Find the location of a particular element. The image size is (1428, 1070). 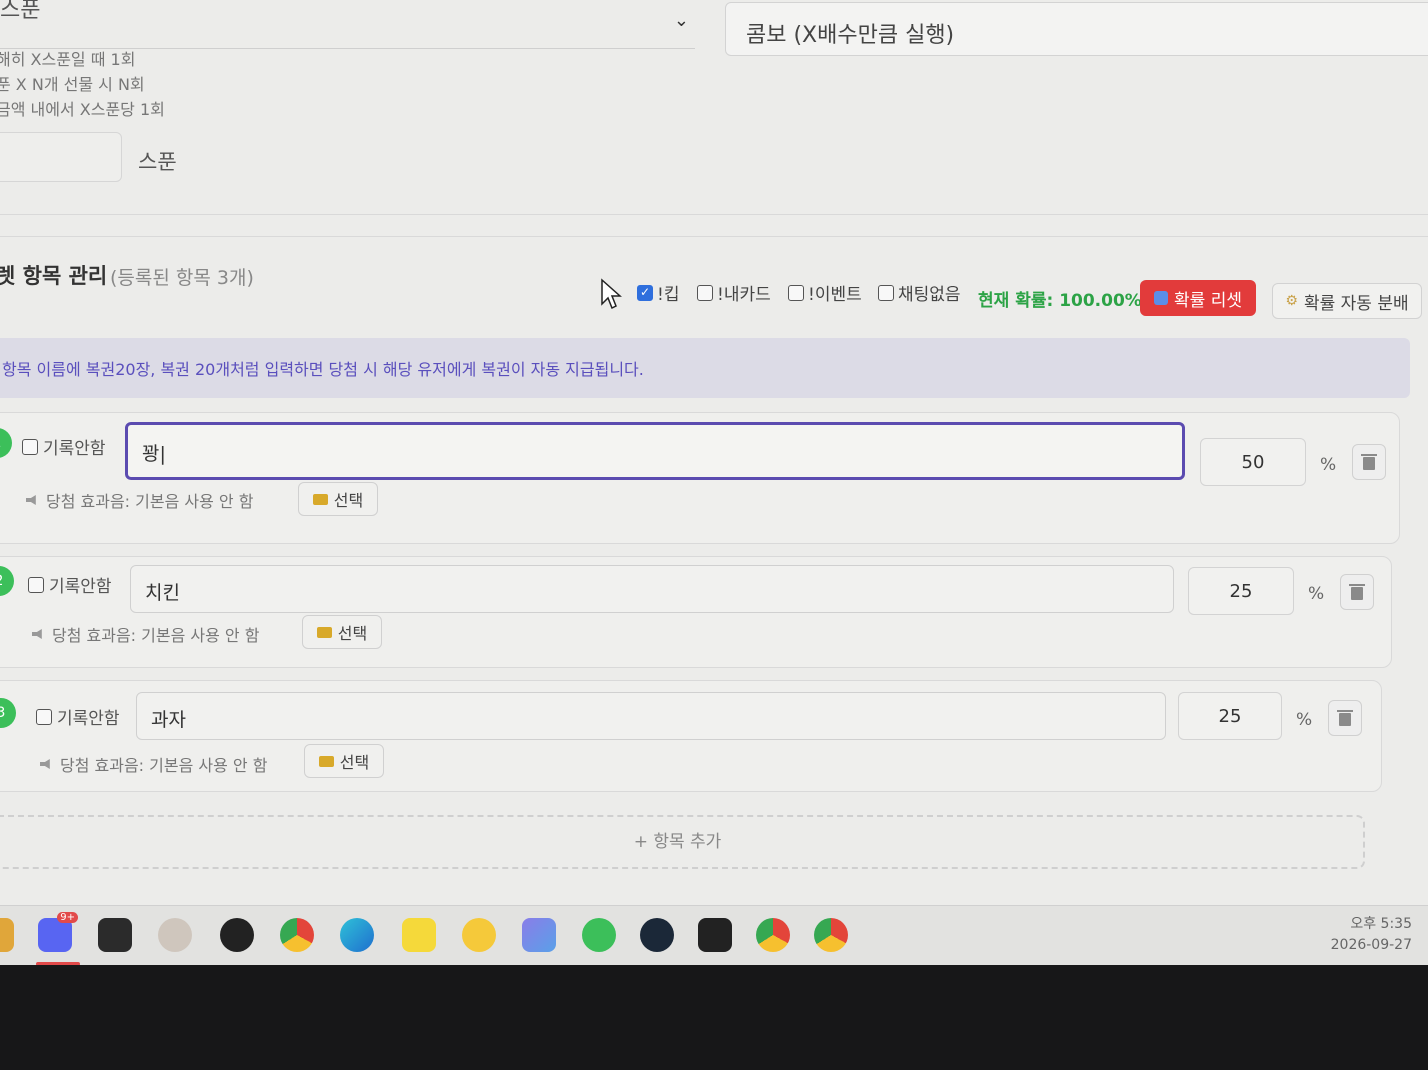

discord-icon: 9+ is located at coordinates (58, 932).